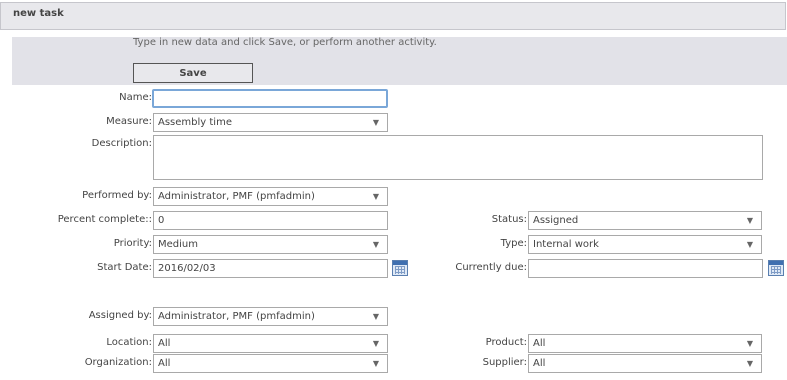  Describe the element at coordinates (566, 244) in the screenshot. I see `type-value: Internal work` at that location.